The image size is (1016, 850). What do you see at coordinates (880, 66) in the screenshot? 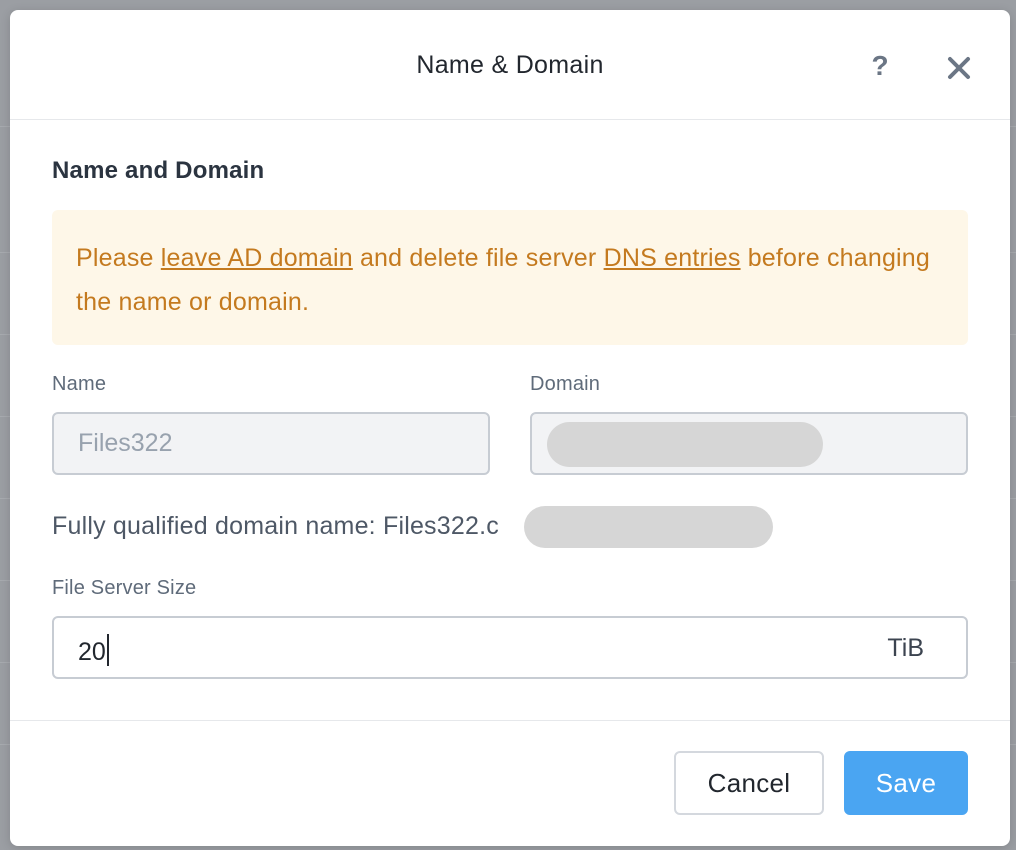
I see `help-icon: ?` at bounding box center [880, 66].